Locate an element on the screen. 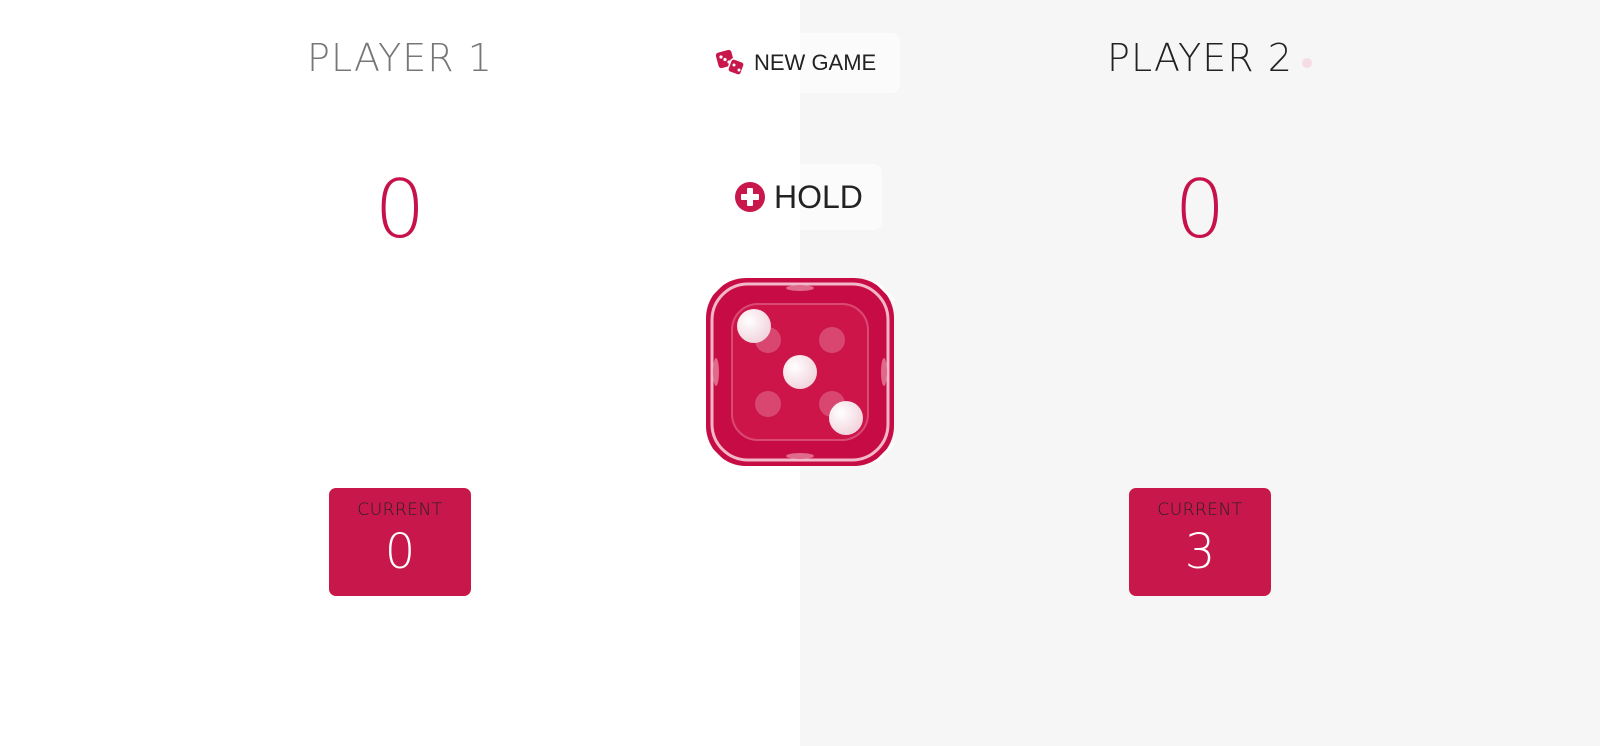  player-1-name: PLAYER 1 is located at coordinates (400, 58).